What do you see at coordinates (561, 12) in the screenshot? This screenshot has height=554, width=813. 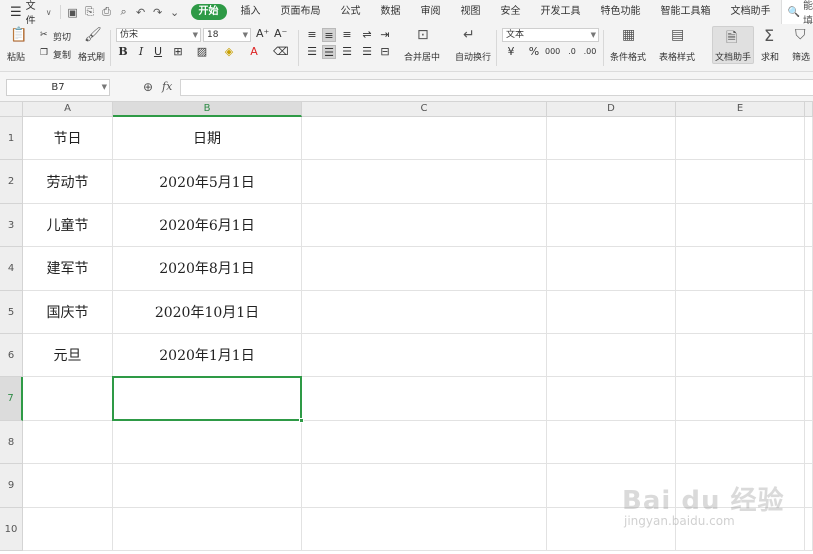 I see `tab-8: 开发工具` at bounding box center [561, 12].